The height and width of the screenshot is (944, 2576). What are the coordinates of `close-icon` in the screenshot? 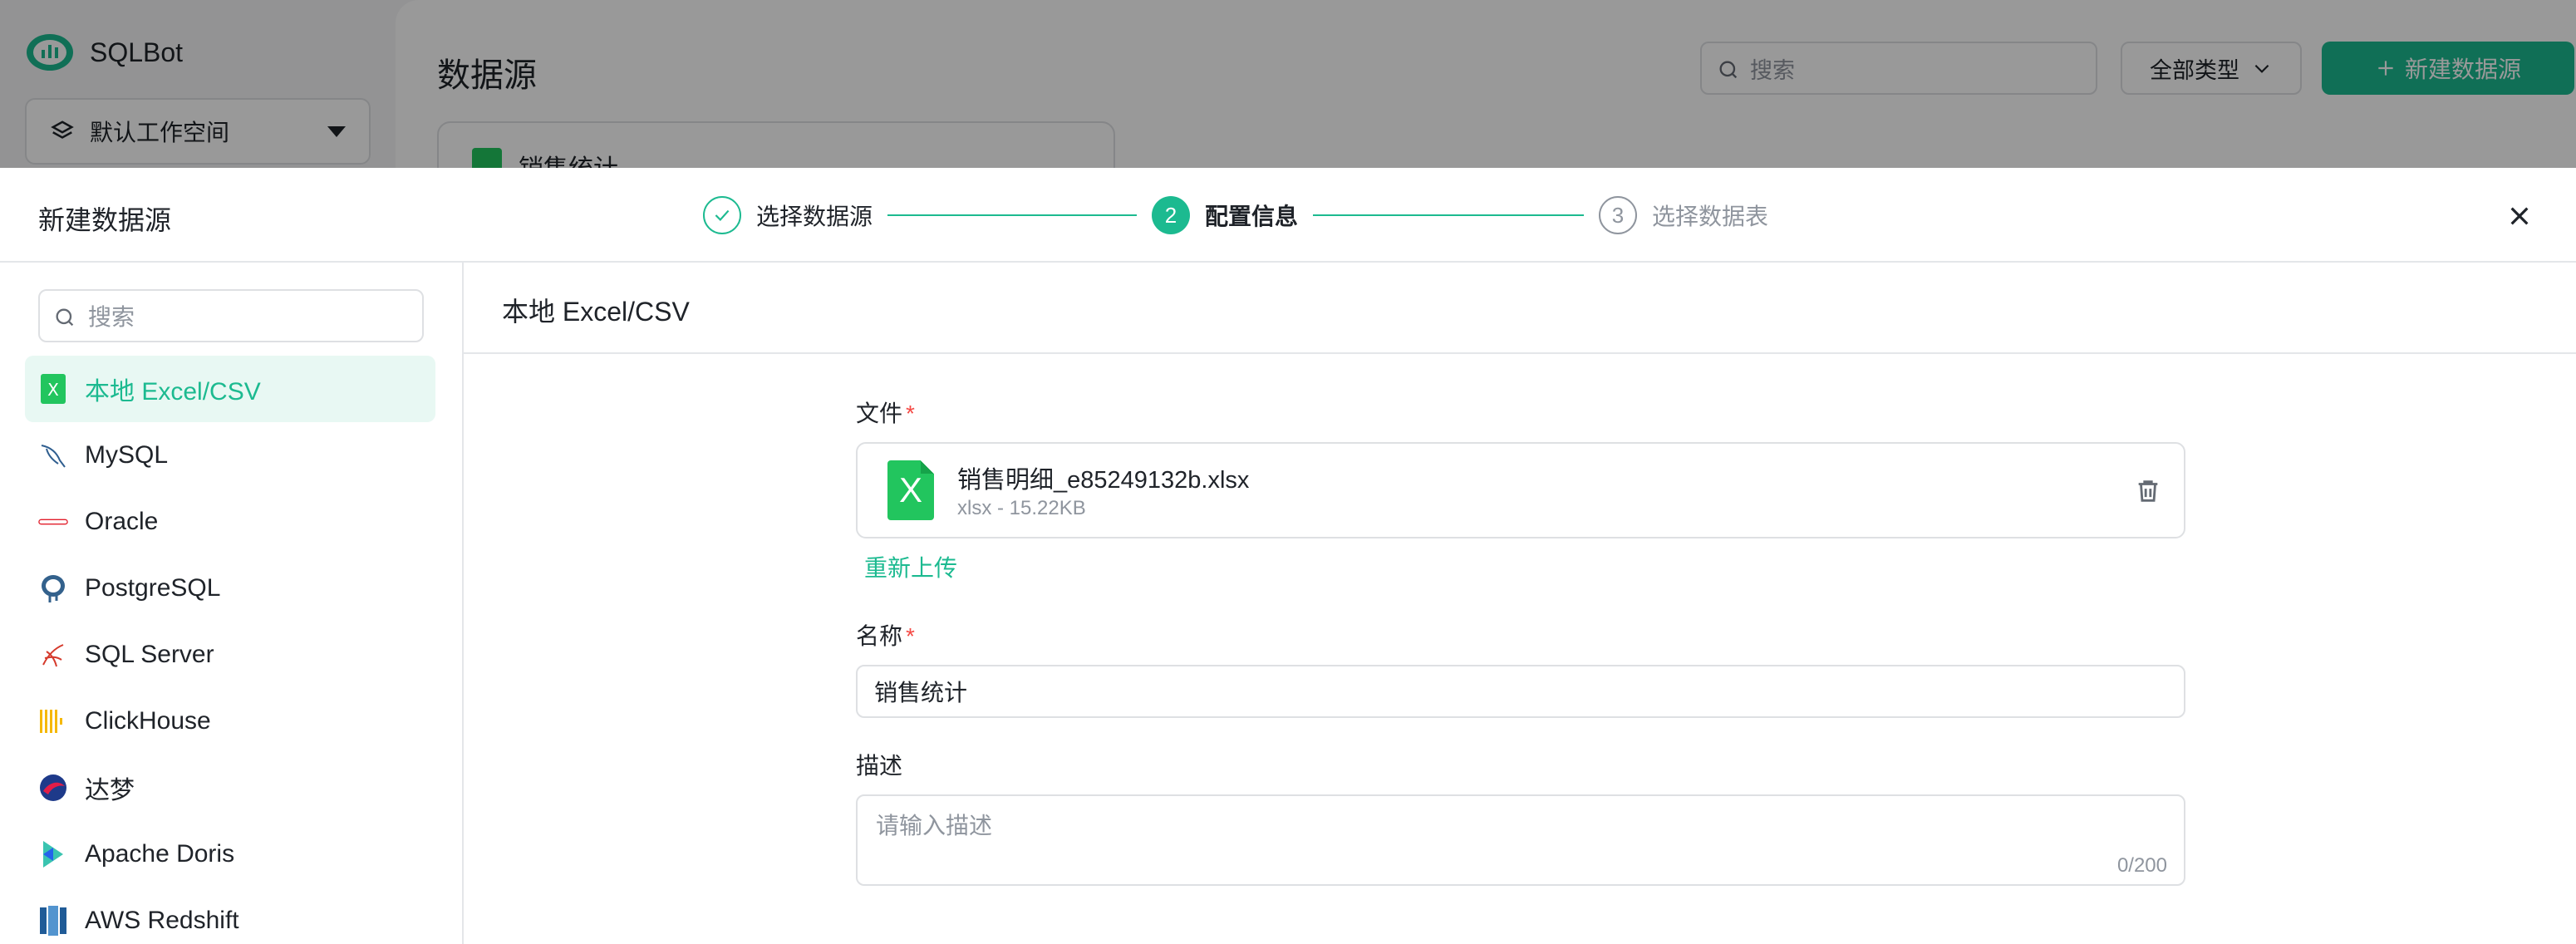 It's located at (2519, 216).